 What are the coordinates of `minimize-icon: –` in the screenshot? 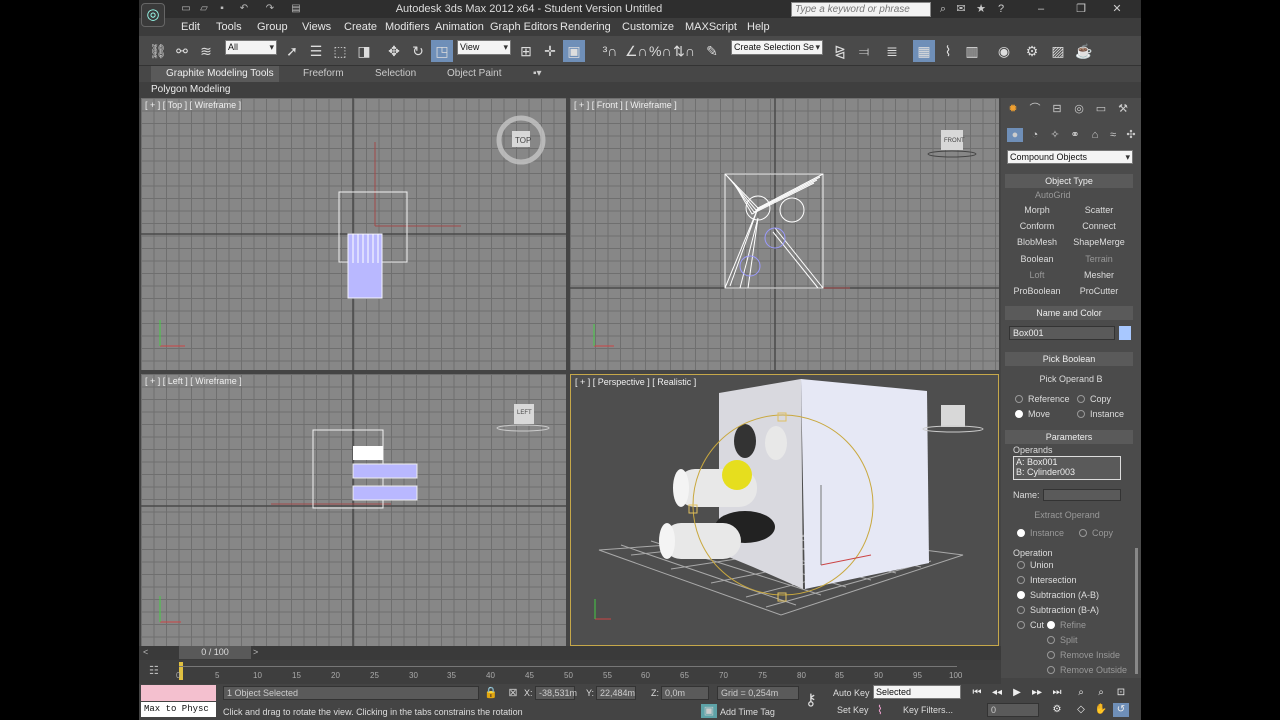 It's located at (1041, 9).